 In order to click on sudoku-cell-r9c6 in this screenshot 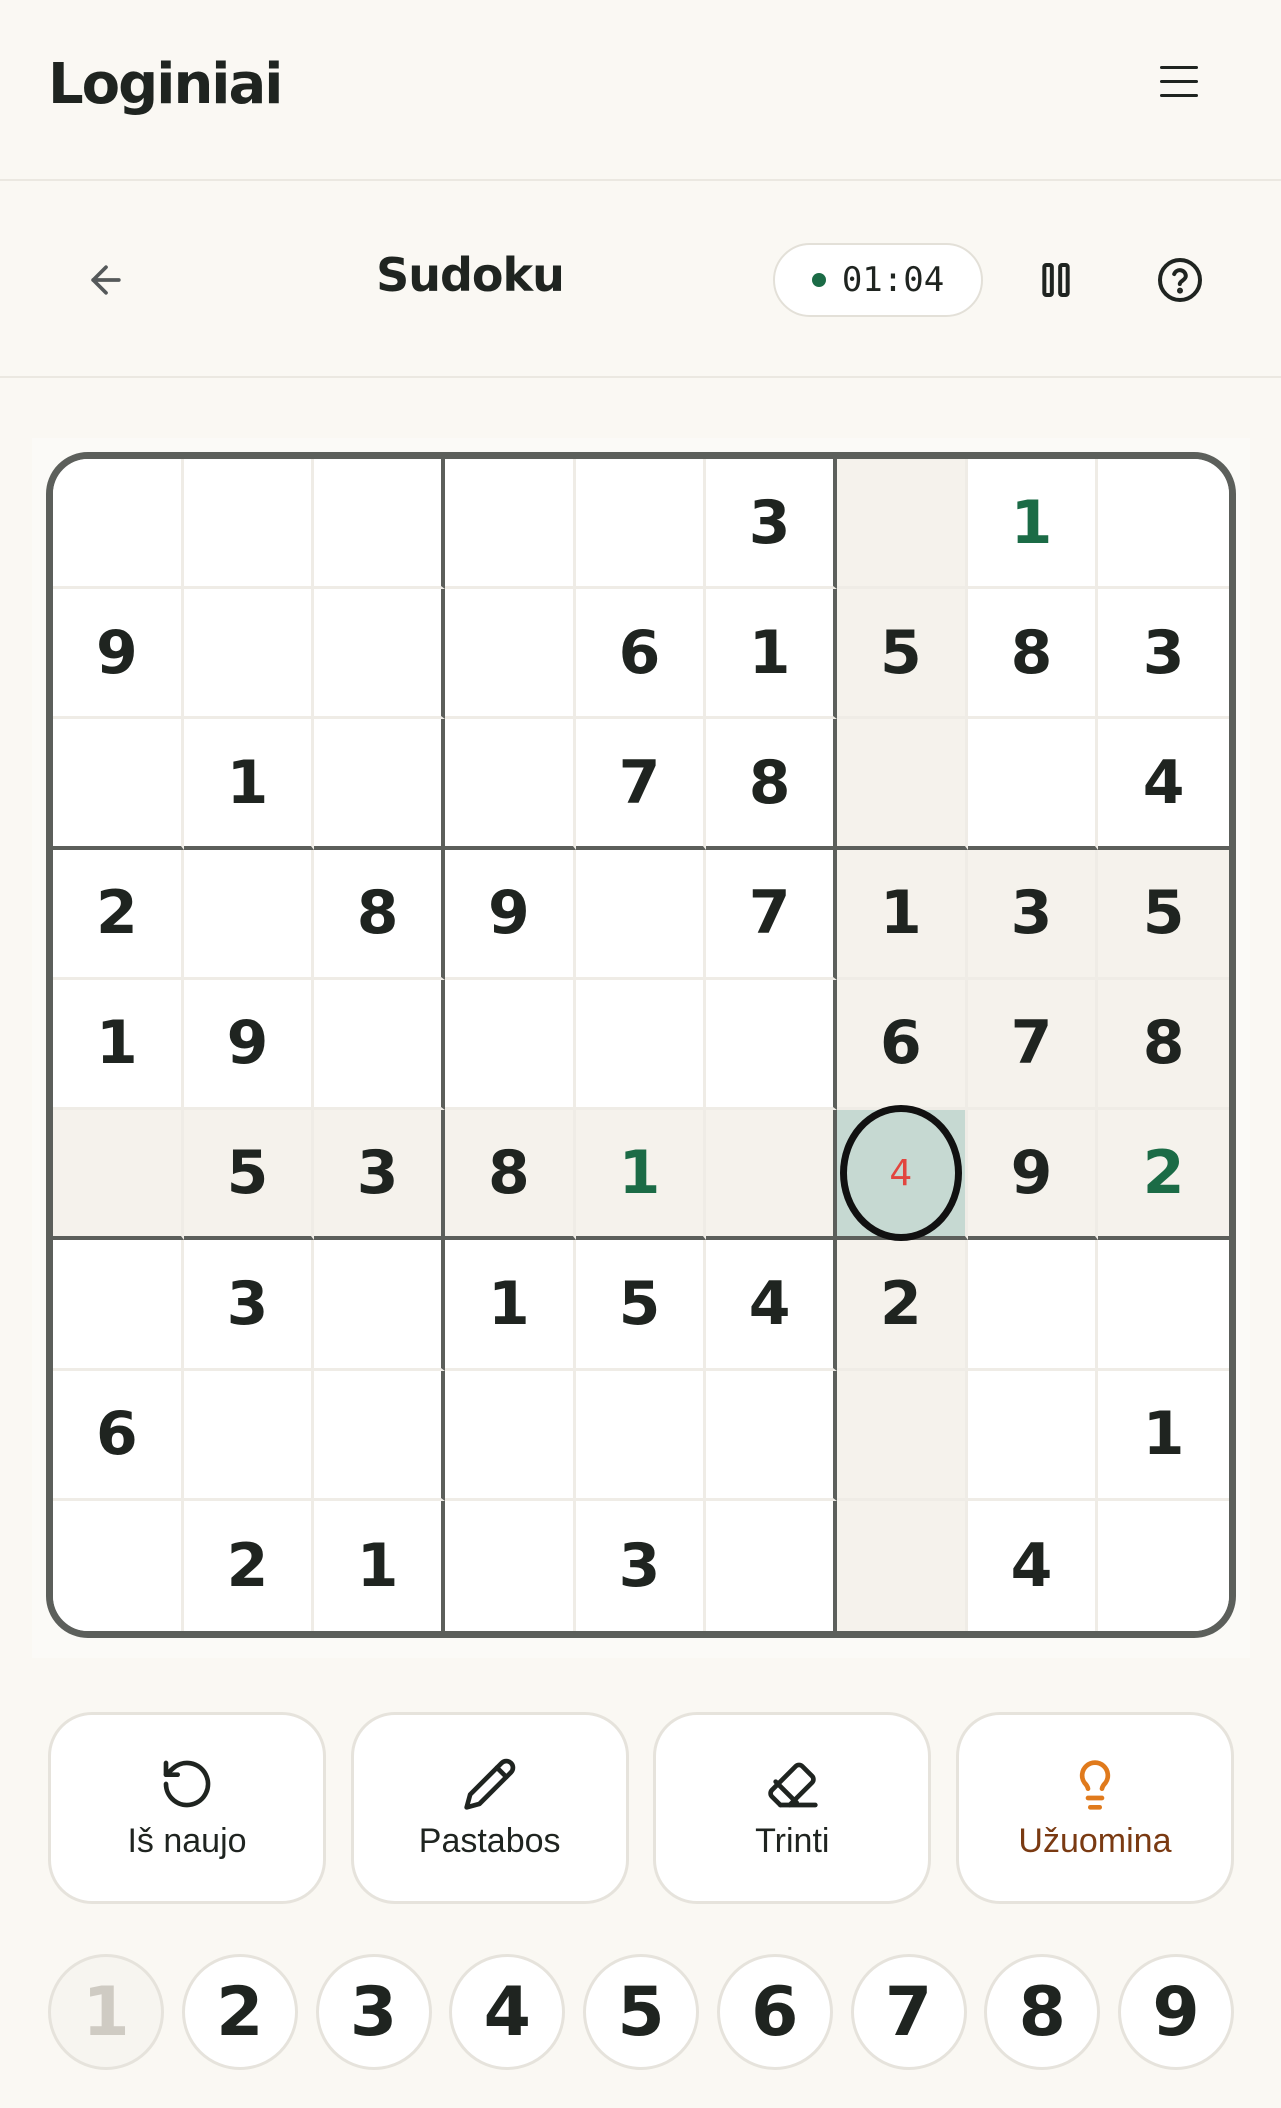, I will do `click(771, 1565)`.